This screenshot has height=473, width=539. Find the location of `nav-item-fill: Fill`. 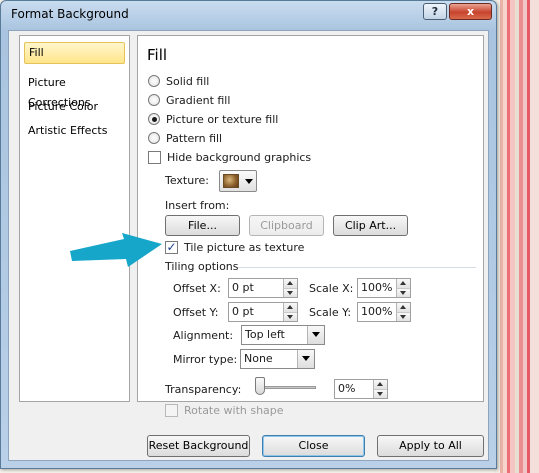

nav-item-fill: Fill is located at coordinates (74, 53).